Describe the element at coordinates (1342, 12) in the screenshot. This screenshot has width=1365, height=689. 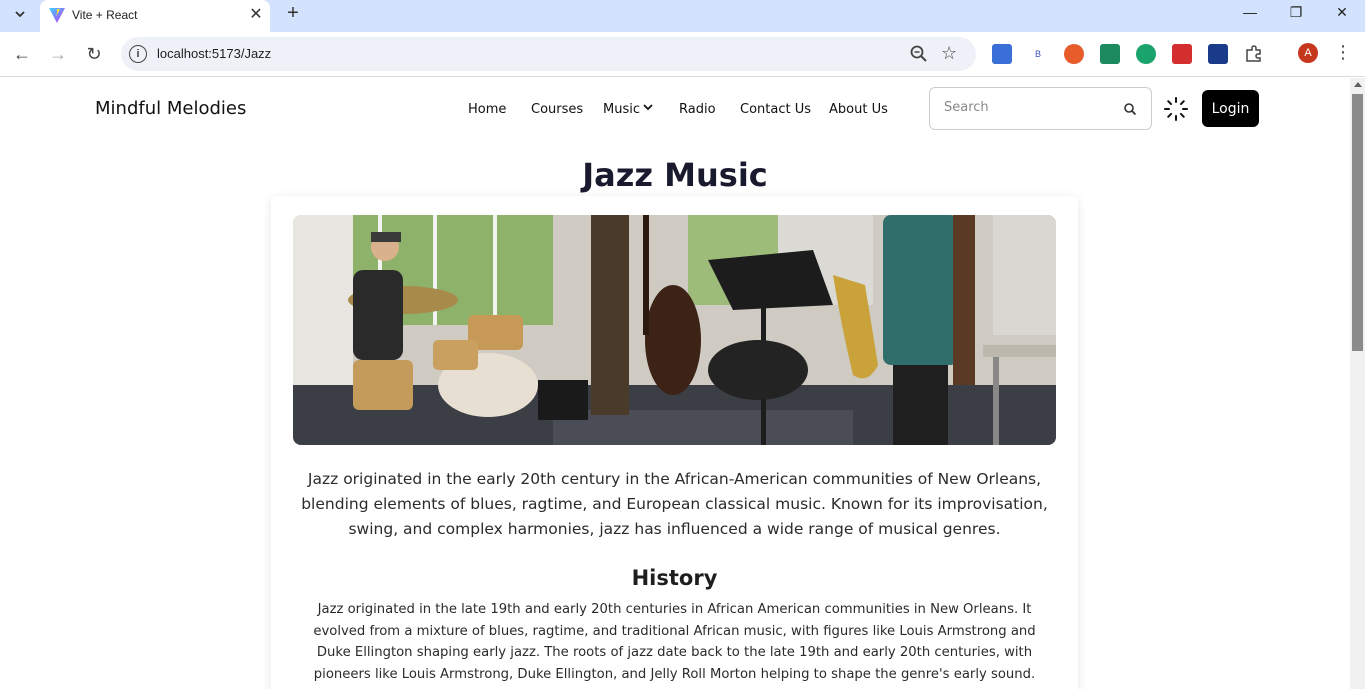
I see `close-window-icon: ✕` at that location.